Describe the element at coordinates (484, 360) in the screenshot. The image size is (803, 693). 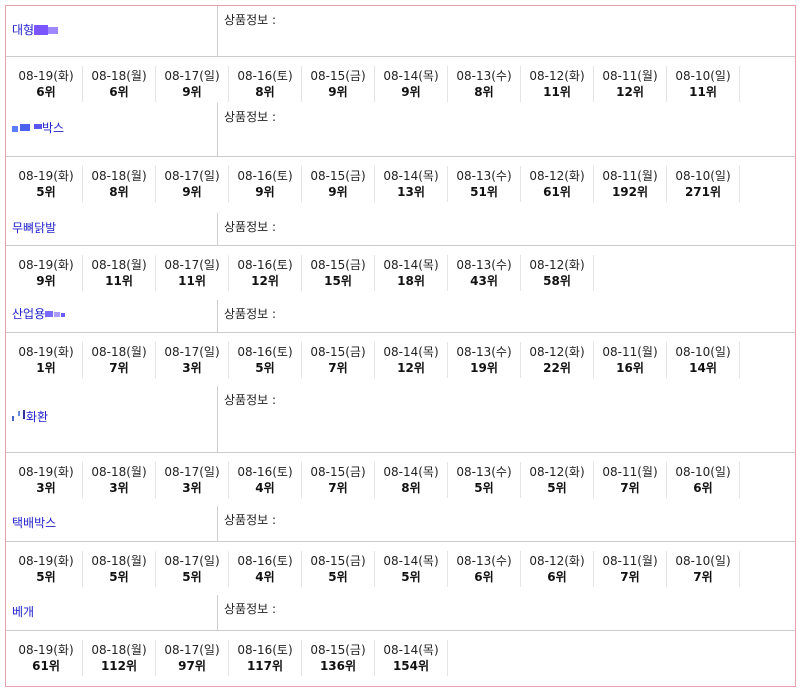
I see `rank-cell: 08-13(수) 19위` at that location.